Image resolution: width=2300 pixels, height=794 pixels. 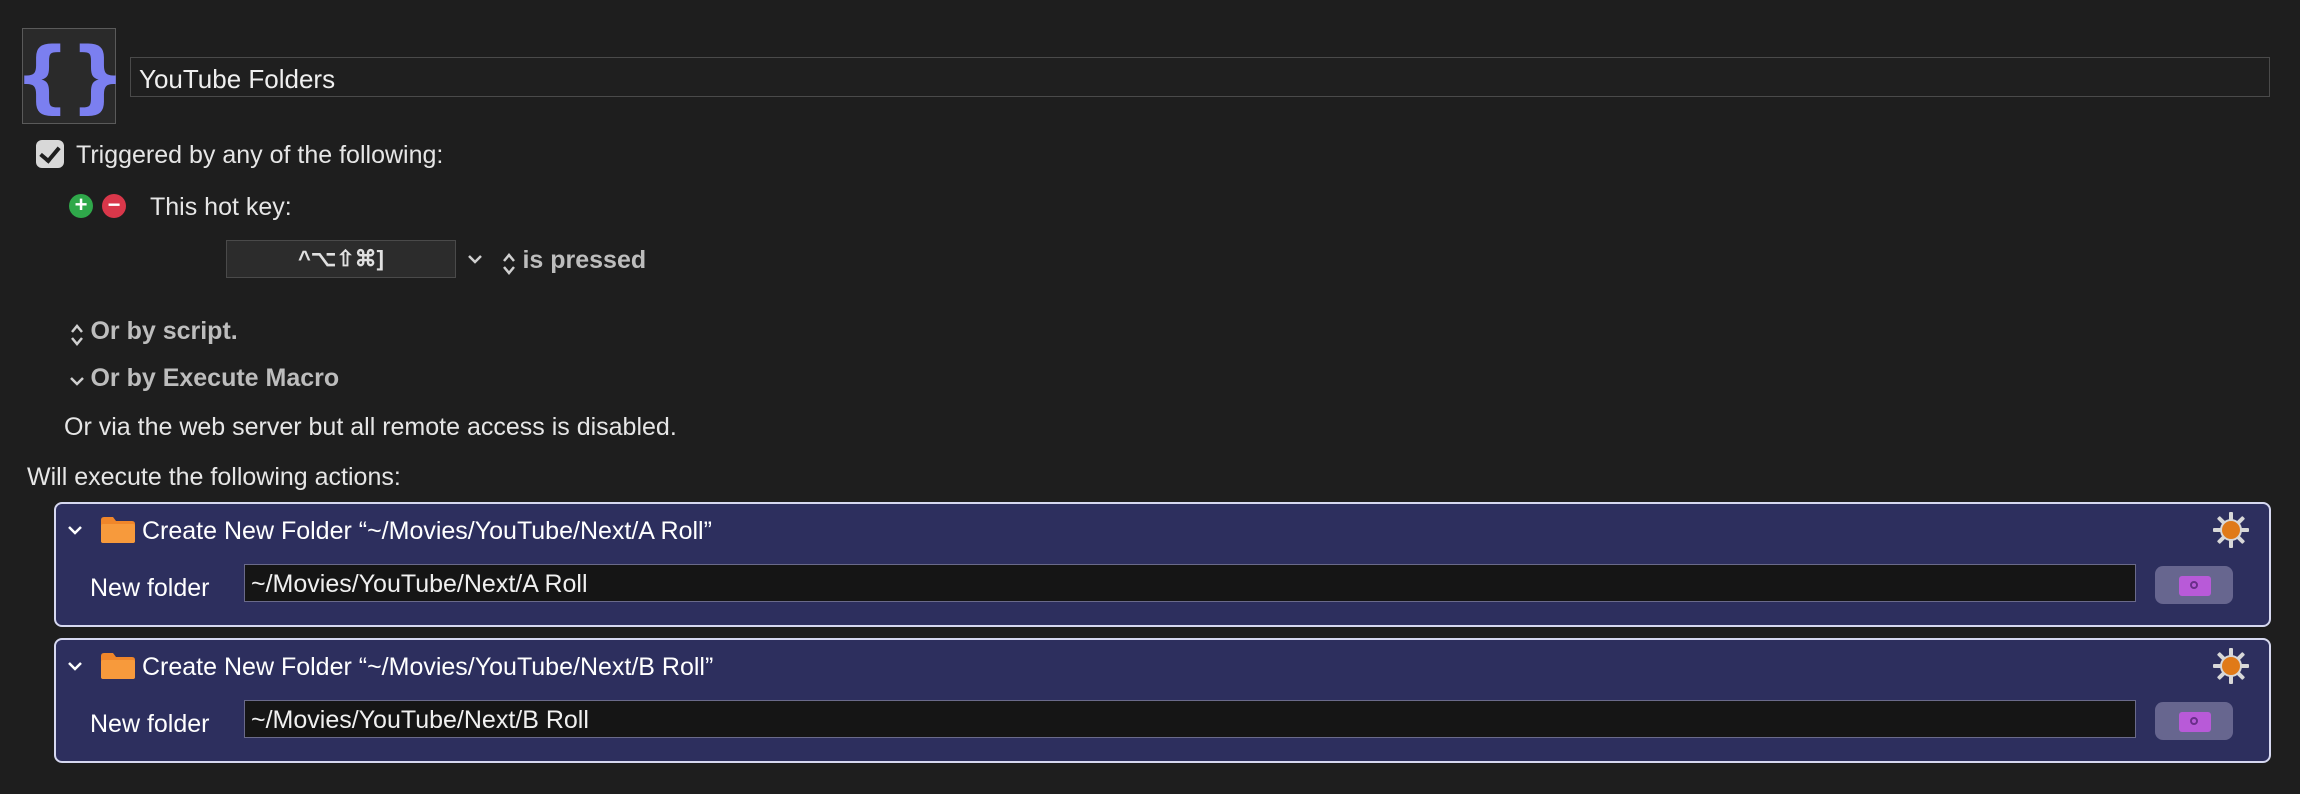 I want to click on hotkey-condition-popup: is pressed, so click(x=573, y=261).